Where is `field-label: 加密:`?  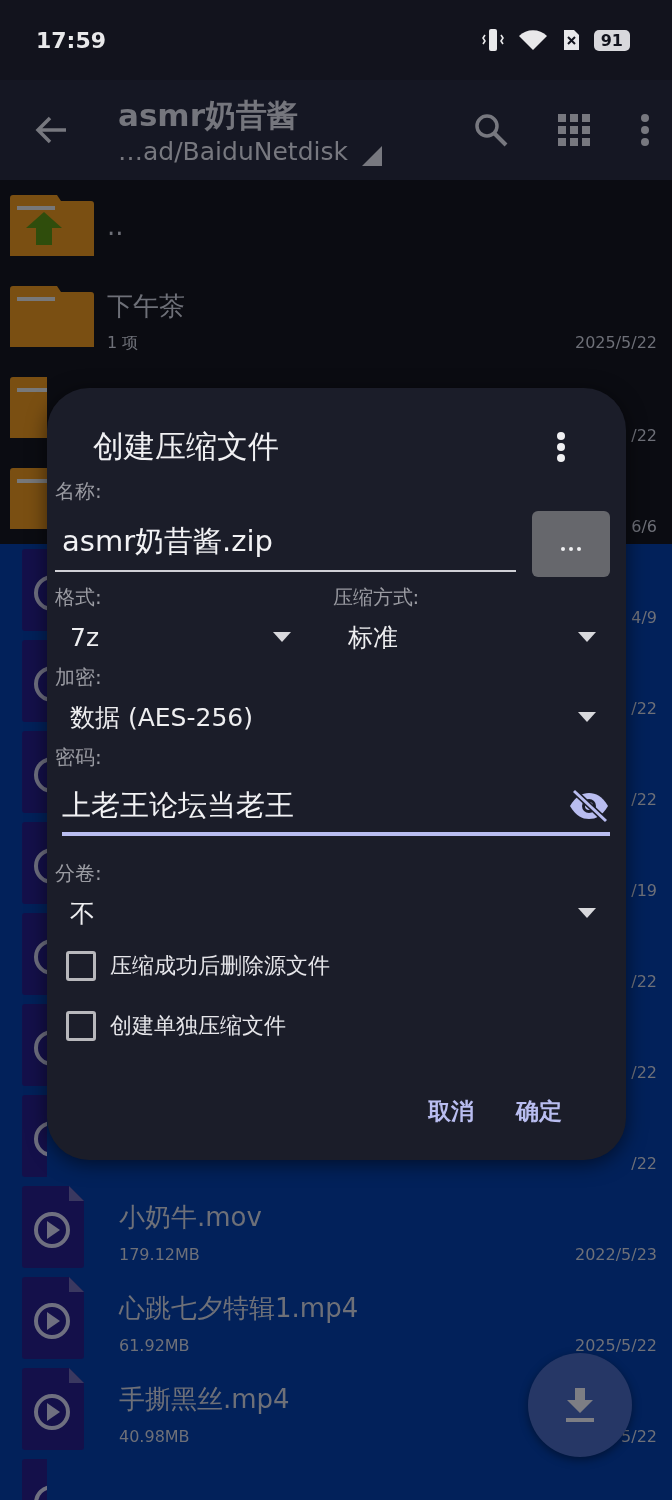 field-label: 加密: is located at coordinates (79, 677).